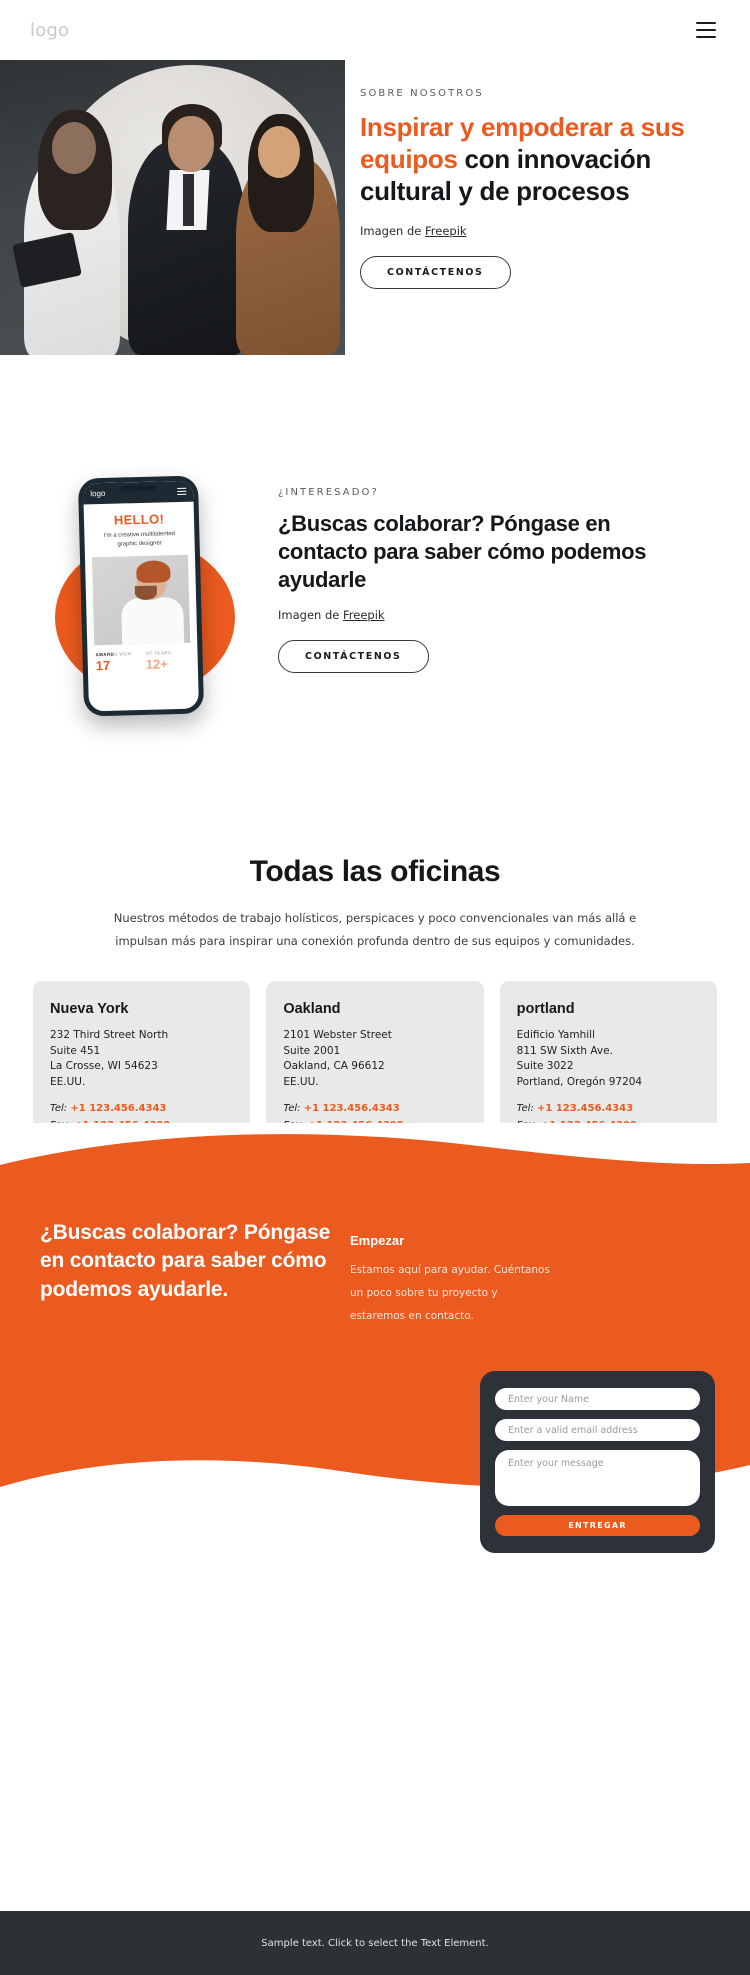  Describe the element at coordinates (531, 231) in the screenshot. I see `hero-image-credit: Imagen de Freepik` at that location.